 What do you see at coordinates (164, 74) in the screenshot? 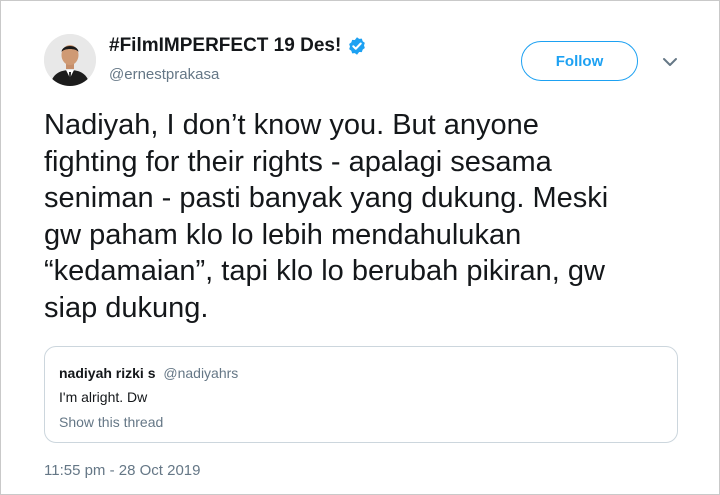
I see `author-handle: @ernestprakasa` at bounding box center [164, 74].